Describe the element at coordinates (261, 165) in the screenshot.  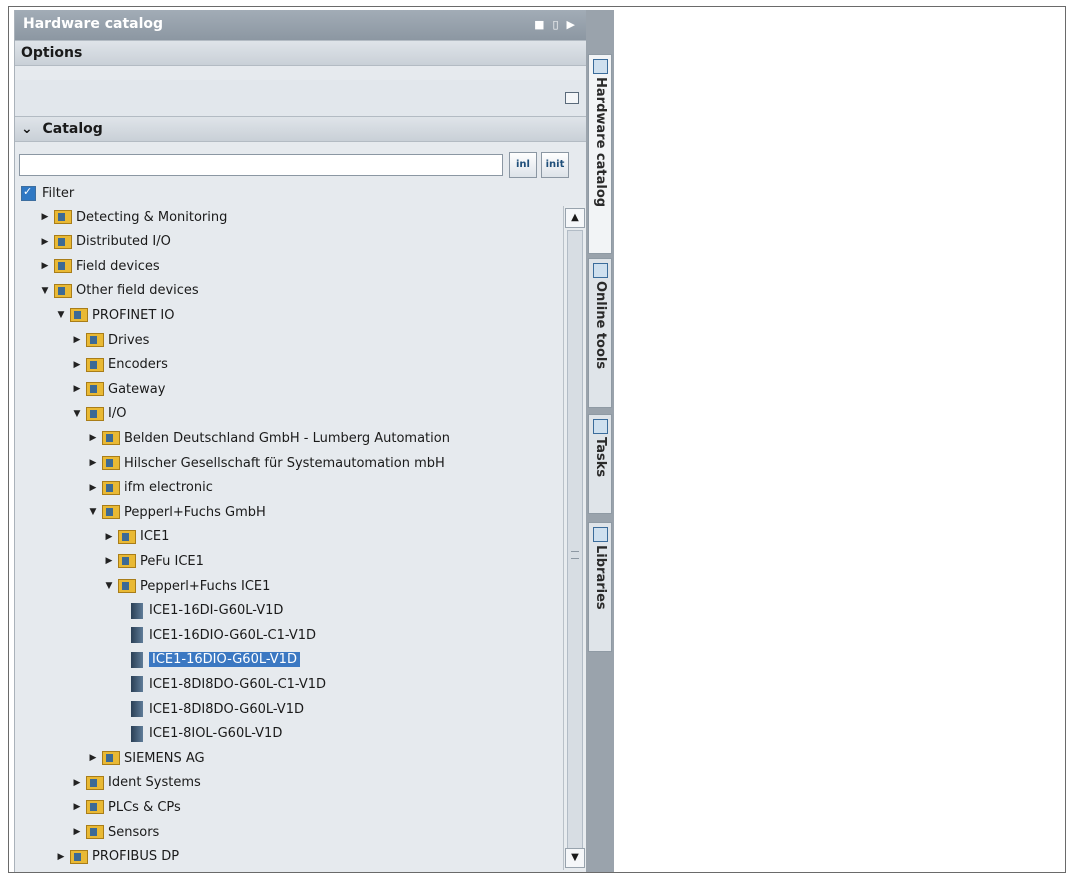
I see `catalog-search-input` at that location.